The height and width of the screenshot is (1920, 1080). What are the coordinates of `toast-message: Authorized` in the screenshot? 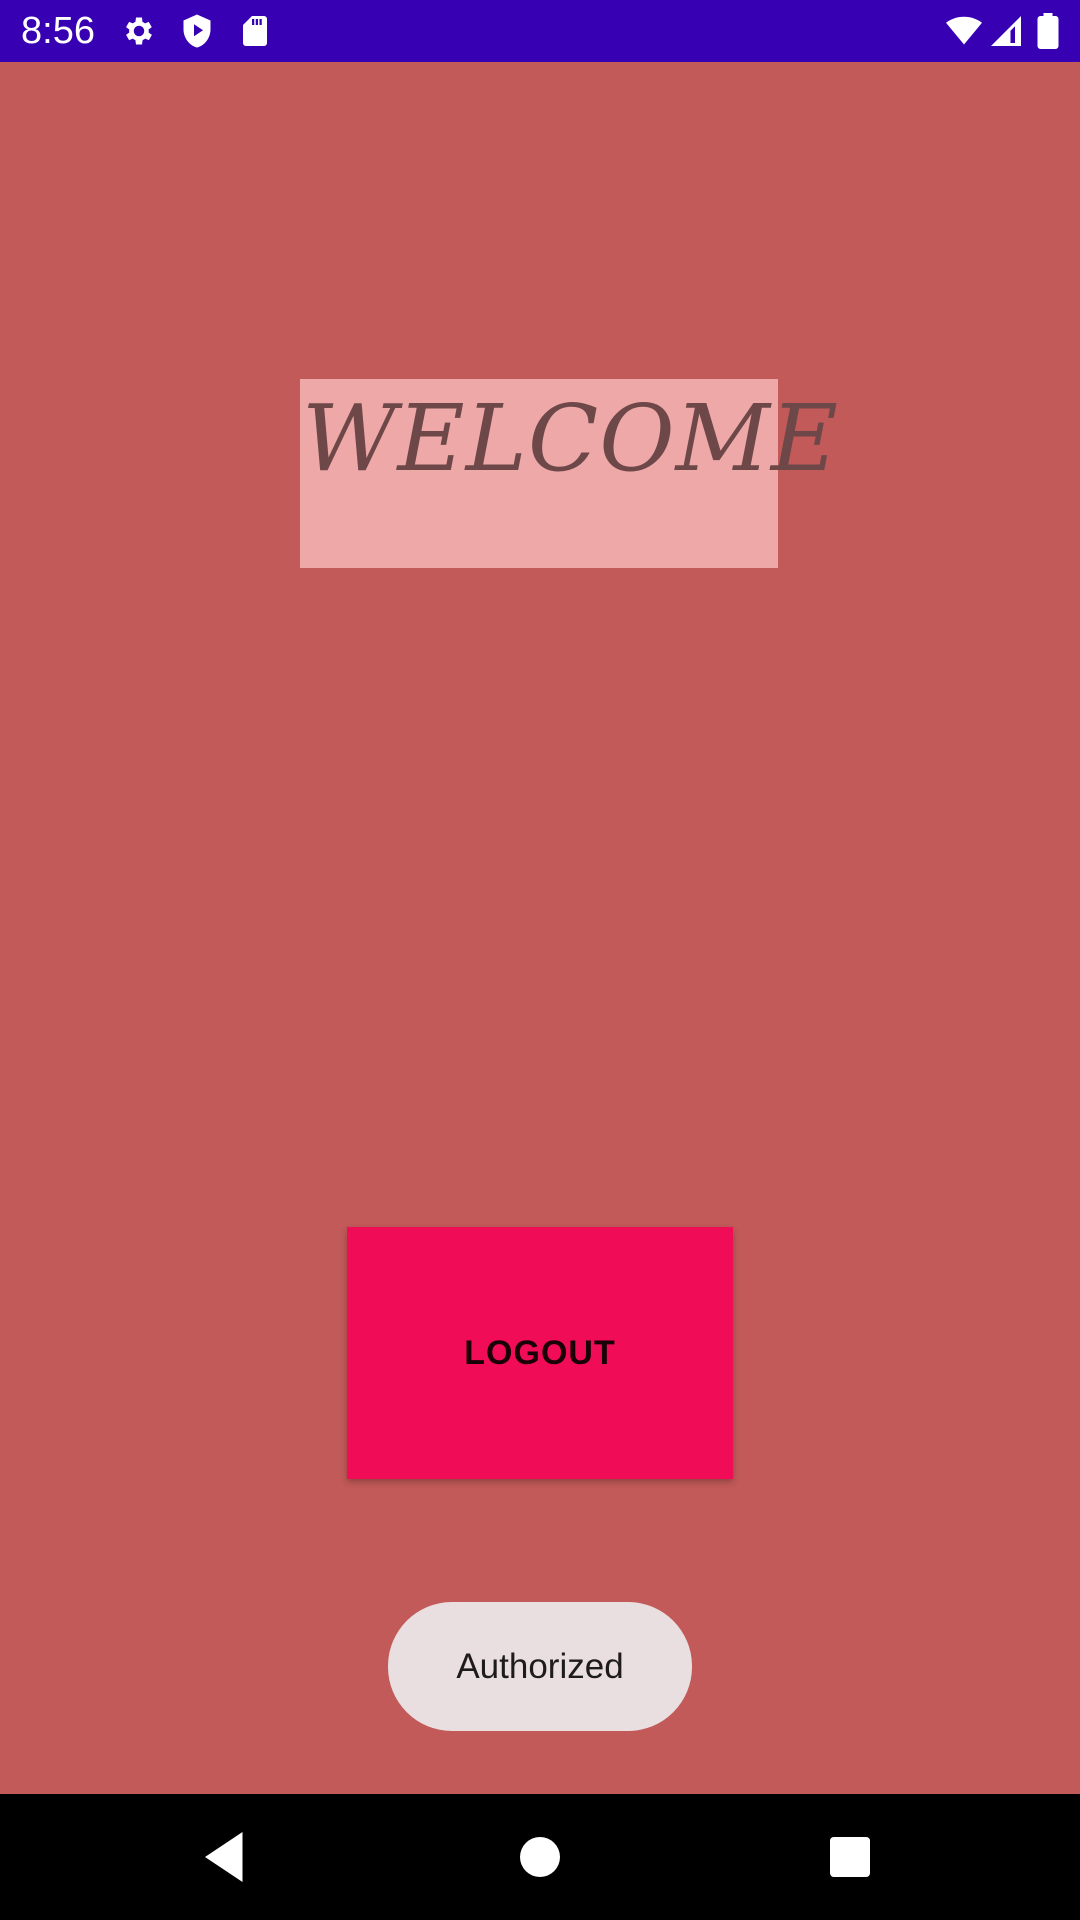 It's located at (540, 1666).